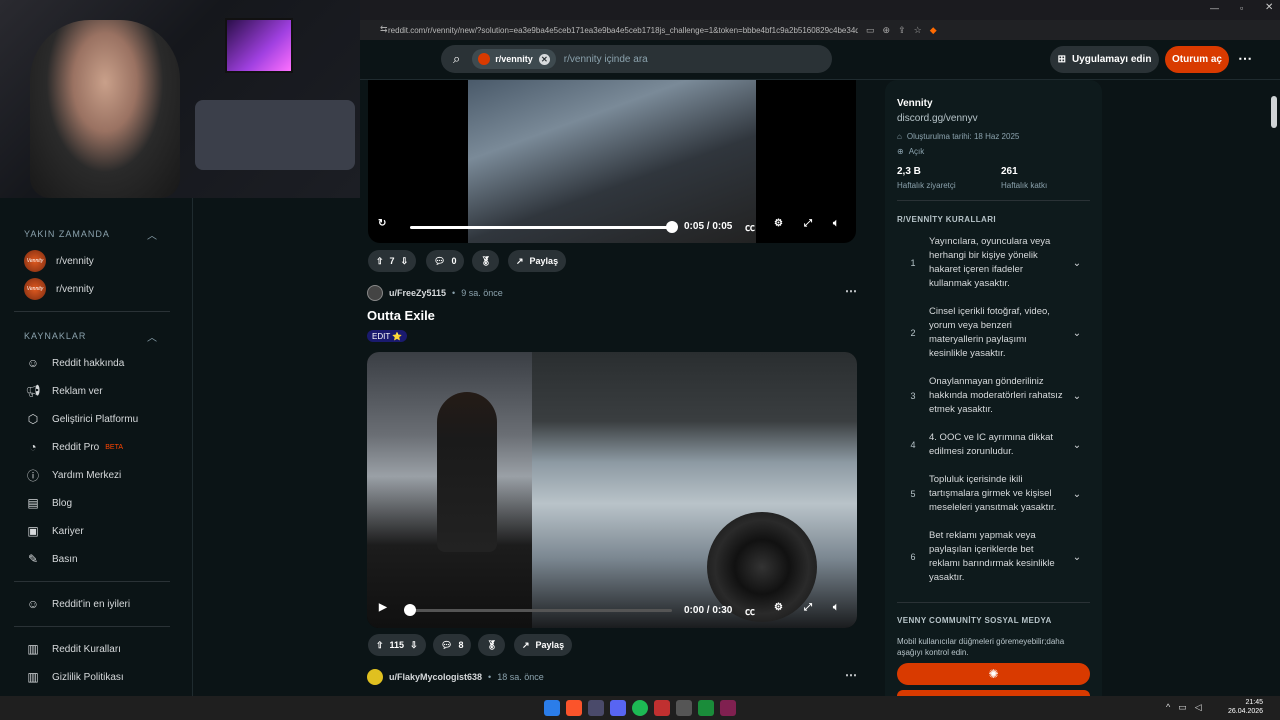 The height and width of the screenshot is (720, 1280). Describe the element at coordinates (383, 607) in the screenshot. I see `play-icon: ▶` at that location.